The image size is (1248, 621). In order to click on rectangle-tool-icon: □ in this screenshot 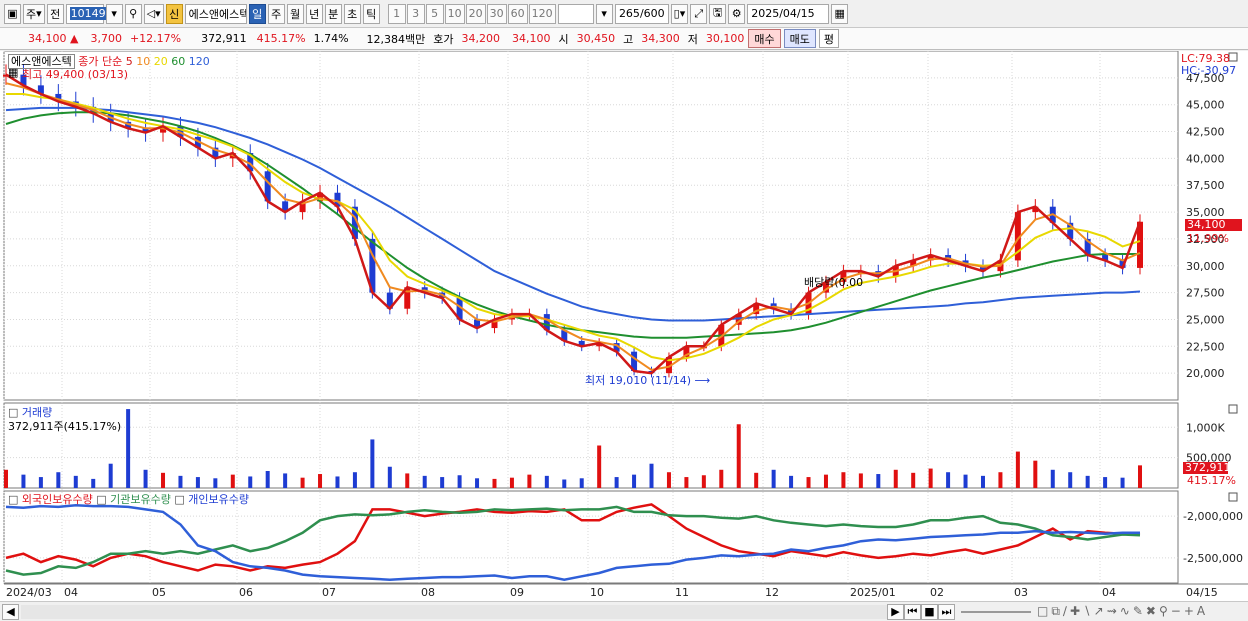, I will do `click(1042, 611)`.